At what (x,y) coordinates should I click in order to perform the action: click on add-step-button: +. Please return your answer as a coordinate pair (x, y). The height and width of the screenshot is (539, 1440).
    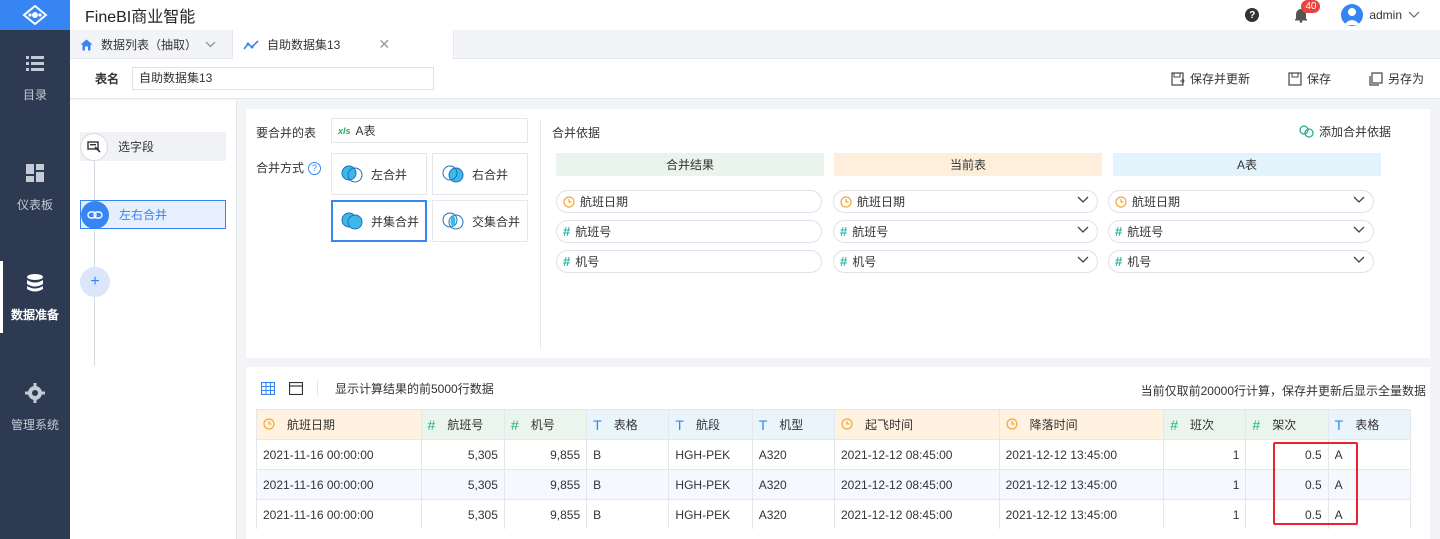
    Looking at the image, I should click on (95, 282).